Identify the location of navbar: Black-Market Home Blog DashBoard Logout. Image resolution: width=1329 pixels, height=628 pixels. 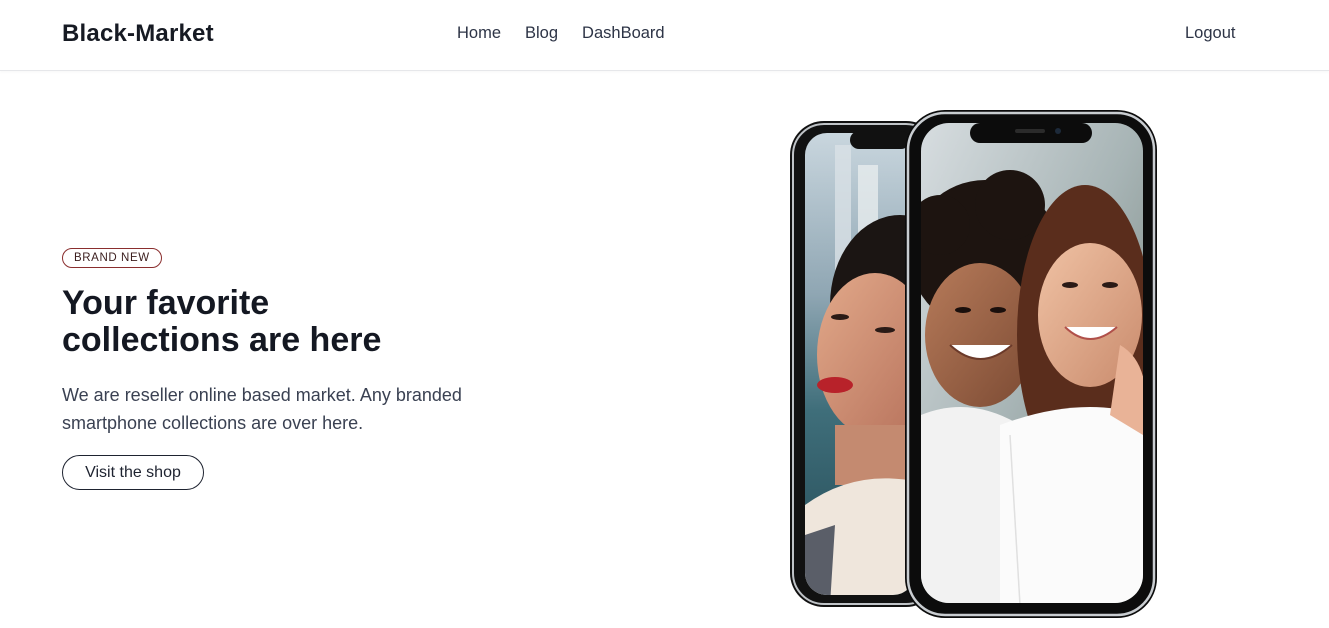
(664, 35).